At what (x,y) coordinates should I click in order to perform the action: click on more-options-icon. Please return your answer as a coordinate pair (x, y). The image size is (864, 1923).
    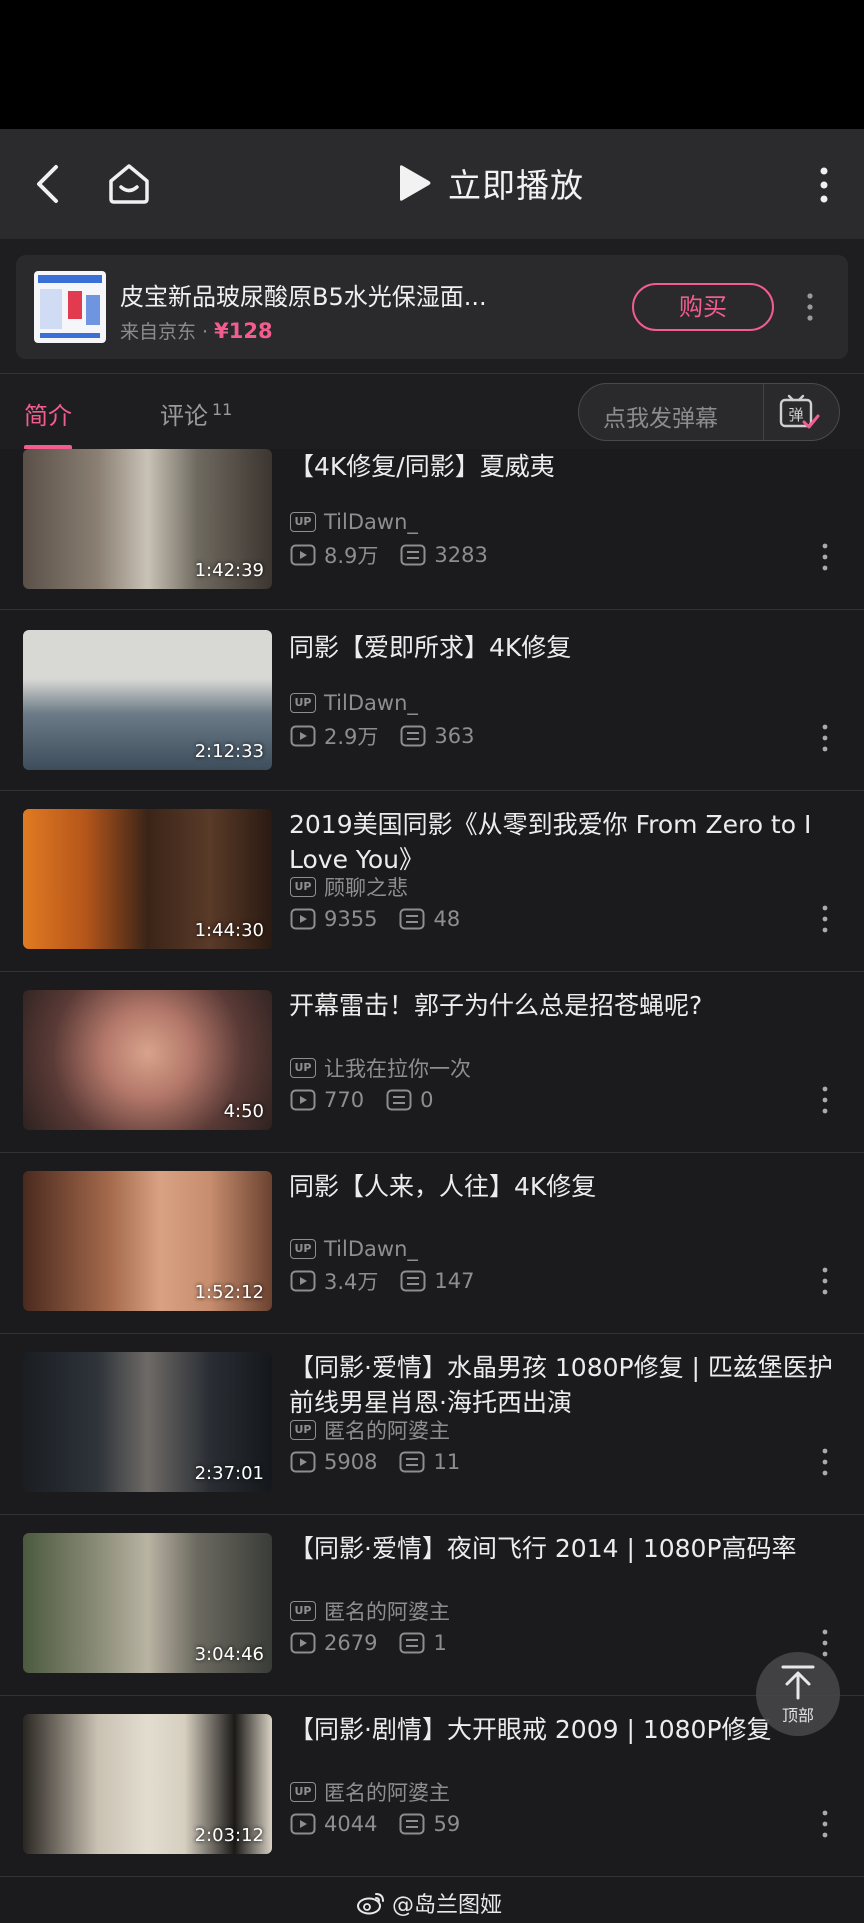
    Looking at the image, I should click on (824, 185).